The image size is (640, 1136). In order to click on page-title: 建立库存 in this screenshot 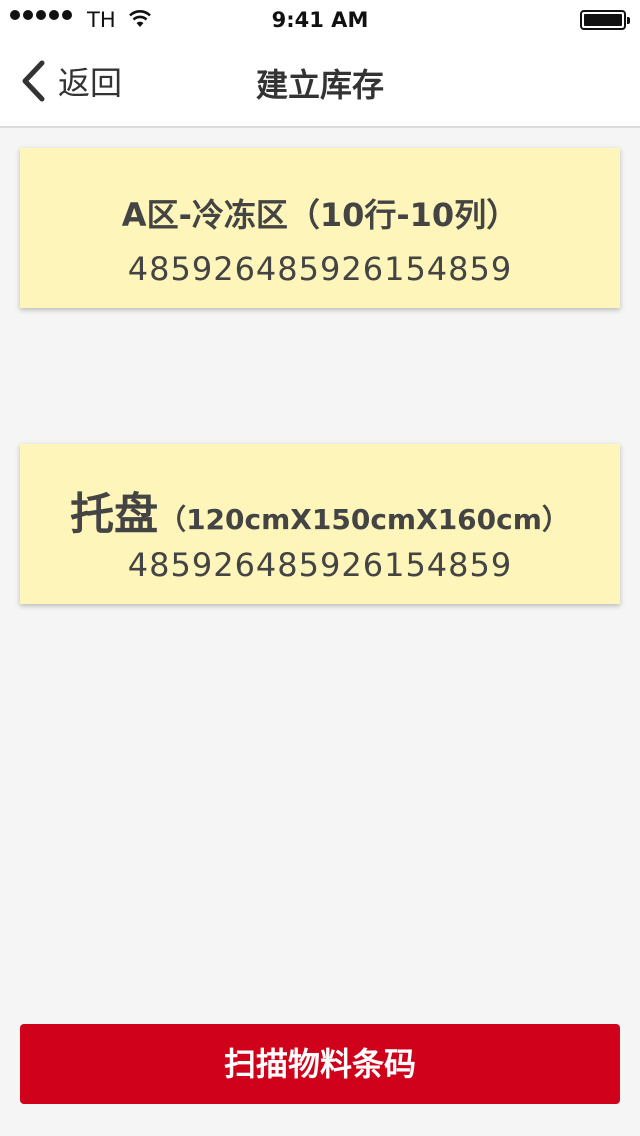, I will do `click(319, 85)`.